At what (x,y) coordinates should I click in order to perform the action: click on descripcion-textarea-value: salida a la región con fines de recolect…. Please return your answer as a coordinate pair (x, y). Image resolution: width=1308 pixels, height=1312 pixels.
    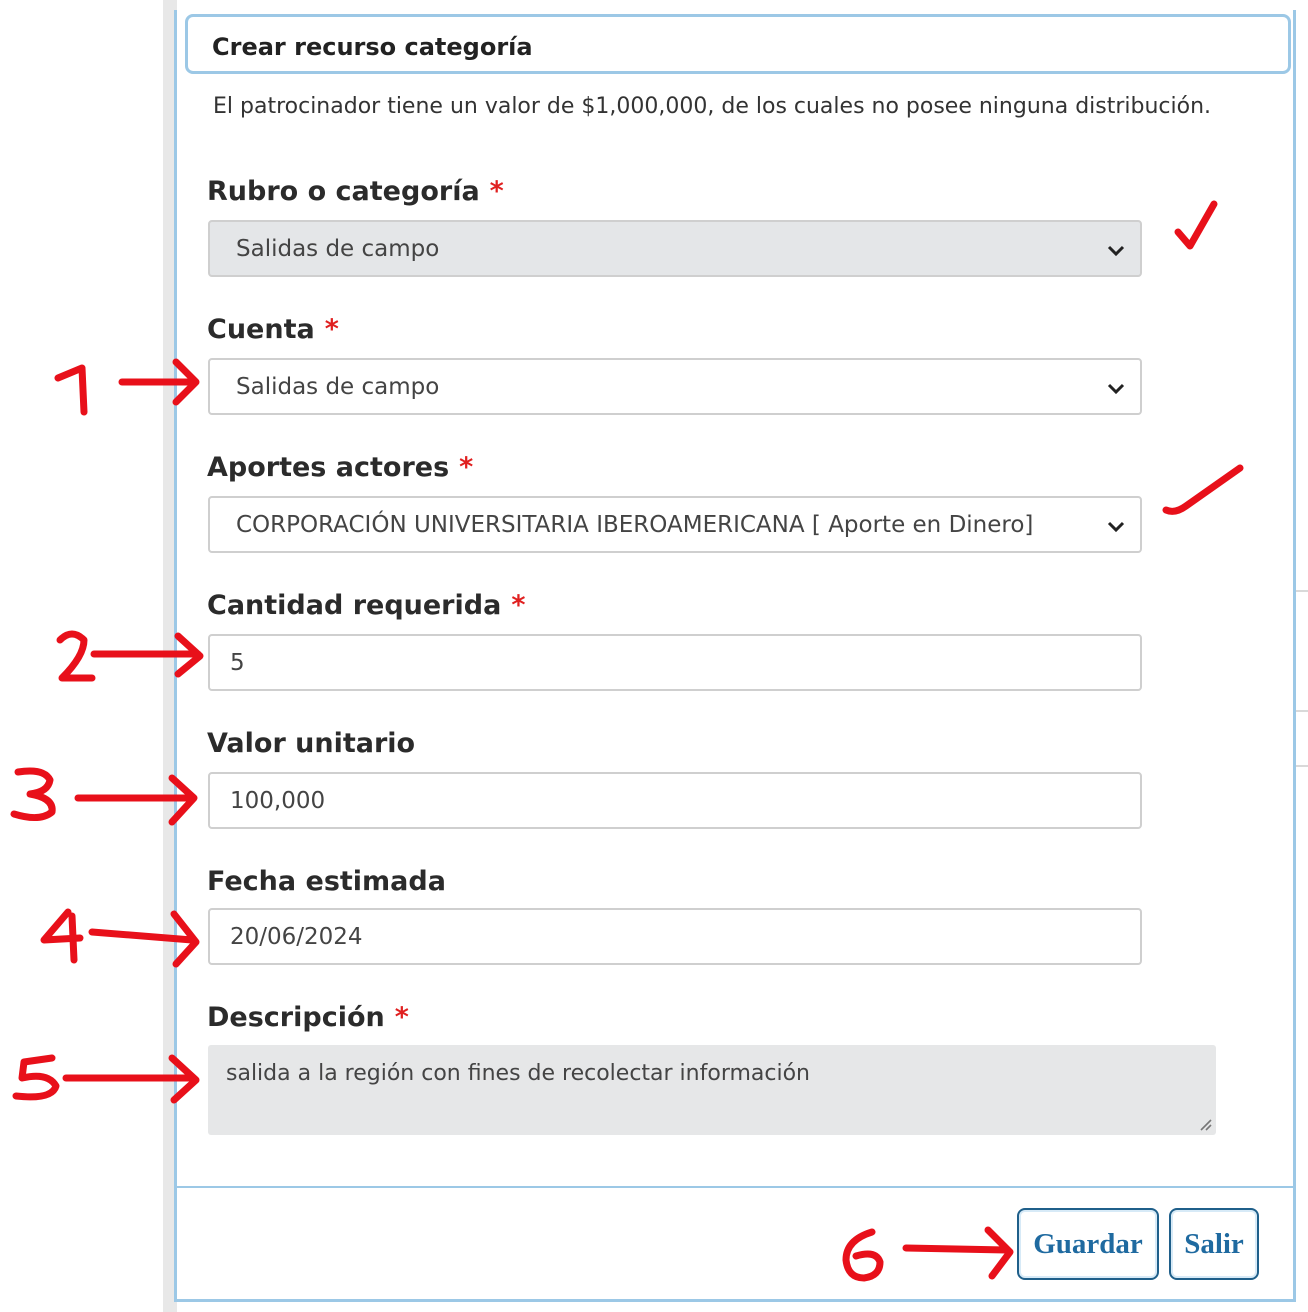
    Looking at the image, I should click on (518, 1073).